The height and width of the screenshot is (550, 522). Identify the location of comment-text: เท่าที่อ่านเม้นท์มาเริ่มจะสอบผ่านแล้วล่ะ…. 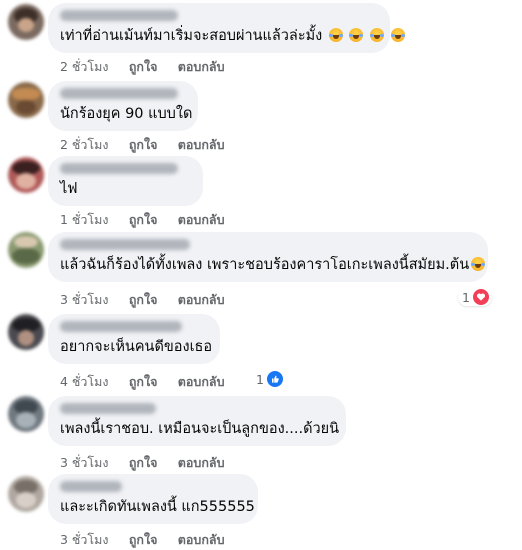
(232, 37).